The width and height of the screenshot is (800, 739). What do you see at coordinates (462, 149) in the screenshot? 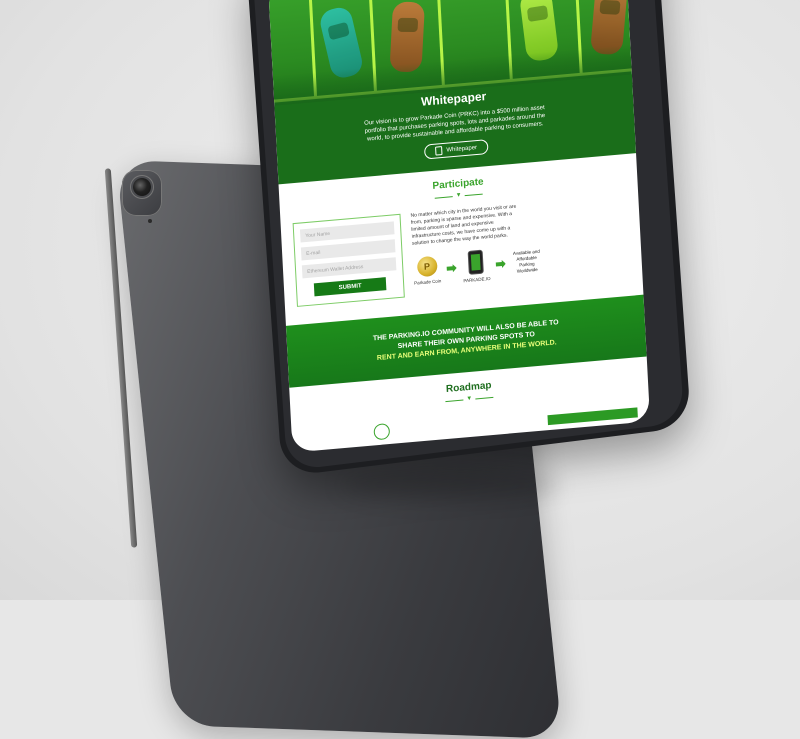
I see `whitepaper-button-label: Whitepaper` at bounding box center [462, 149].